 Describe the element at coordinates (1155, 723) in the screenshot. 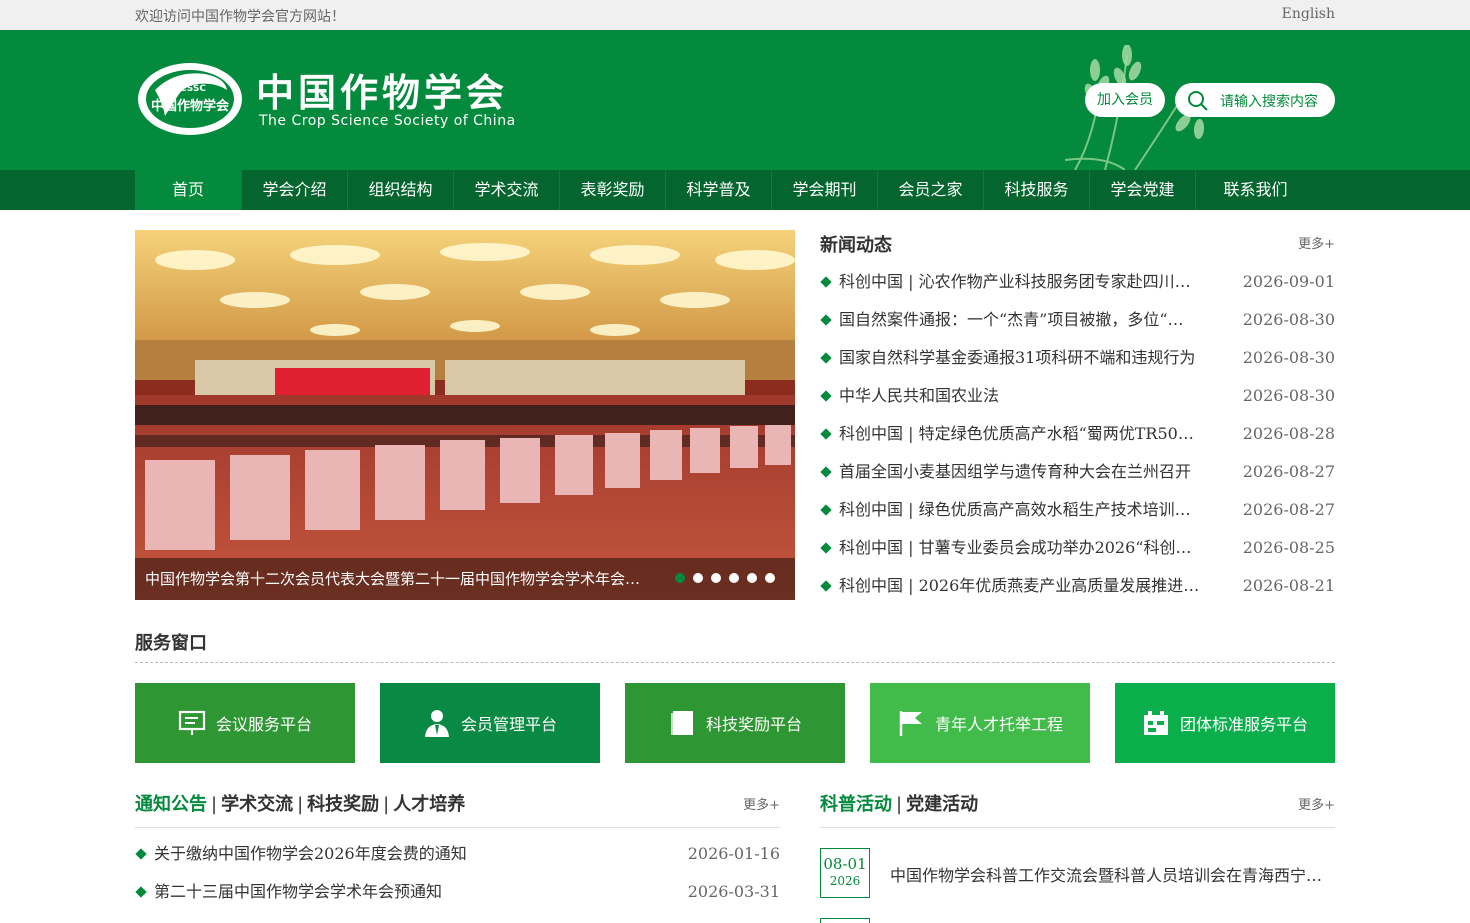

I see `standard-icon` at that location.